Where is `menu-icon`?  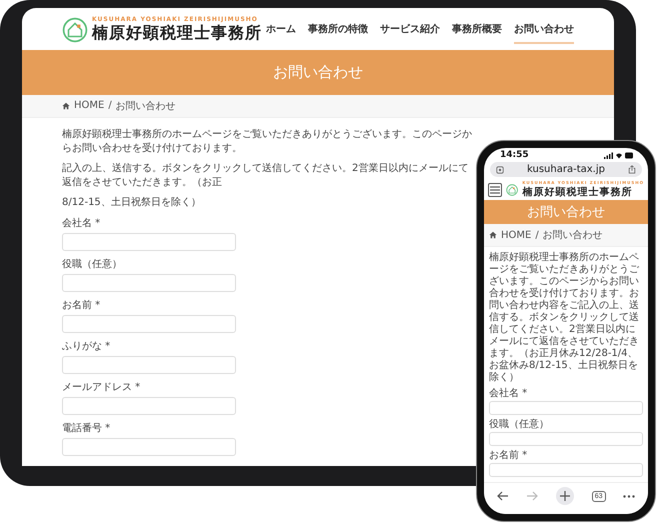
menu-icon is located at coordinates (495, 190).